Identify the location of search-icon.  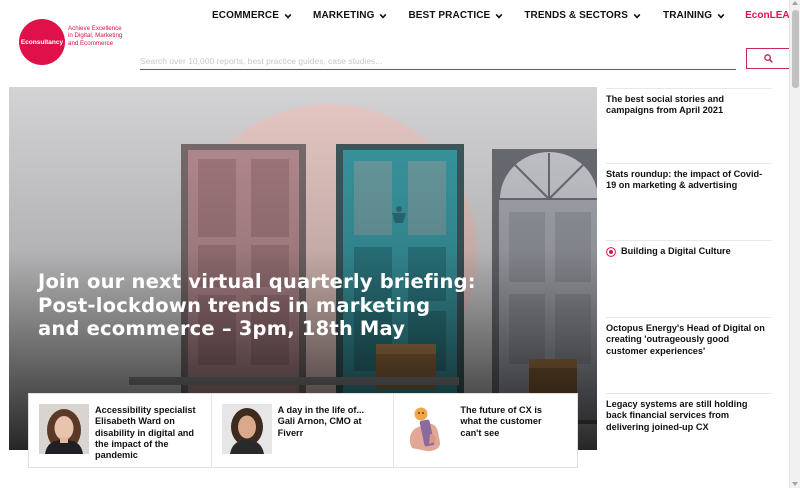
(768, 58).